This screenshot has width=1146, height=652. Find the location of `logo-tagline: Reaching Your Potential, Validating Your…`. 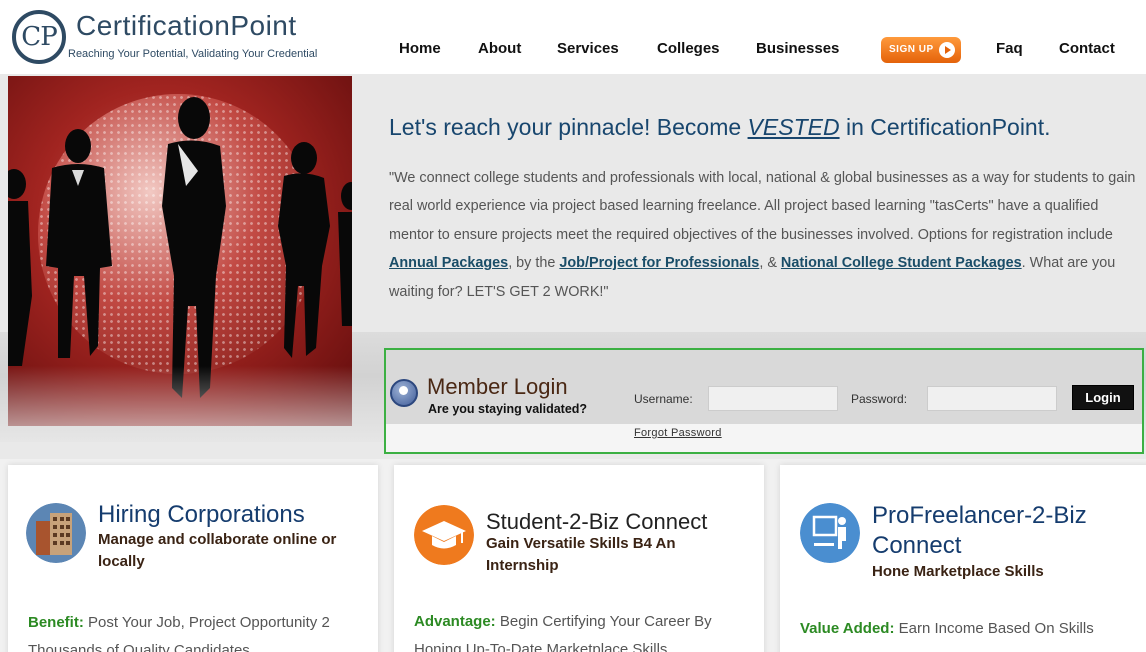

logo-tagline: Reaching Your Potential, Validating Your… is located at coordinates (193, 54).